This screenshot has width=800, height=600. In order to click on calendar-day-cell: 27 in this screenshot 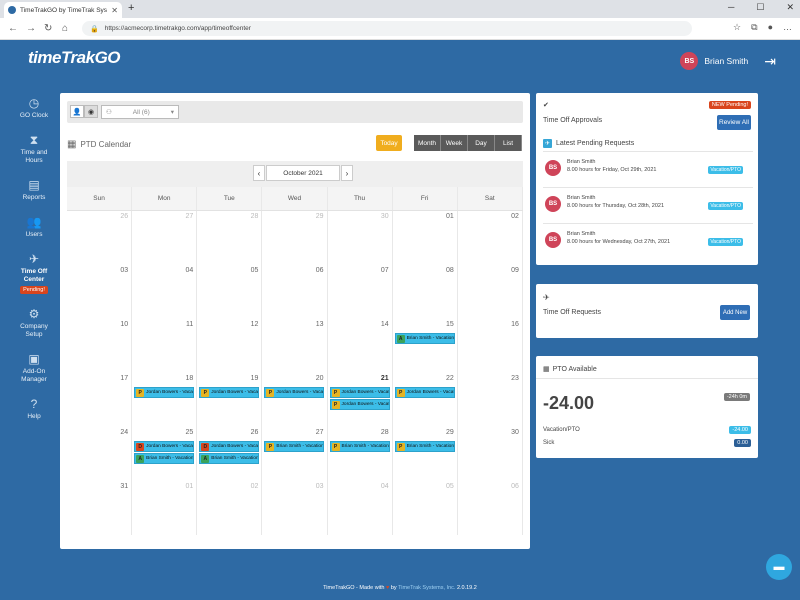, I will do `click(165, 238)`.